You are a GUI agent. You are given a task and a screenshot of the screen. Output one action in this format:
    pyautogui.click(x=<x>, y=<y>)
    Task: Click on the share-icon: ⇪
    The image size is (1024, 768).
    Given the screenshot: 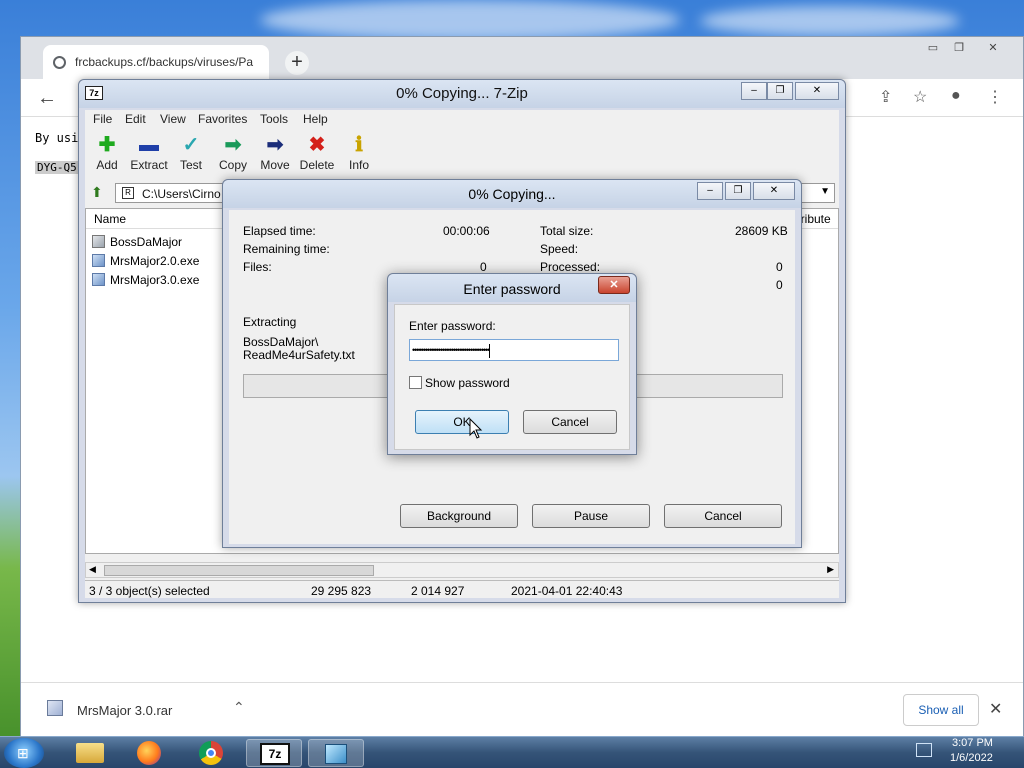 What is the action you would take?
    pyautogui.click(x=885, y=97)
    